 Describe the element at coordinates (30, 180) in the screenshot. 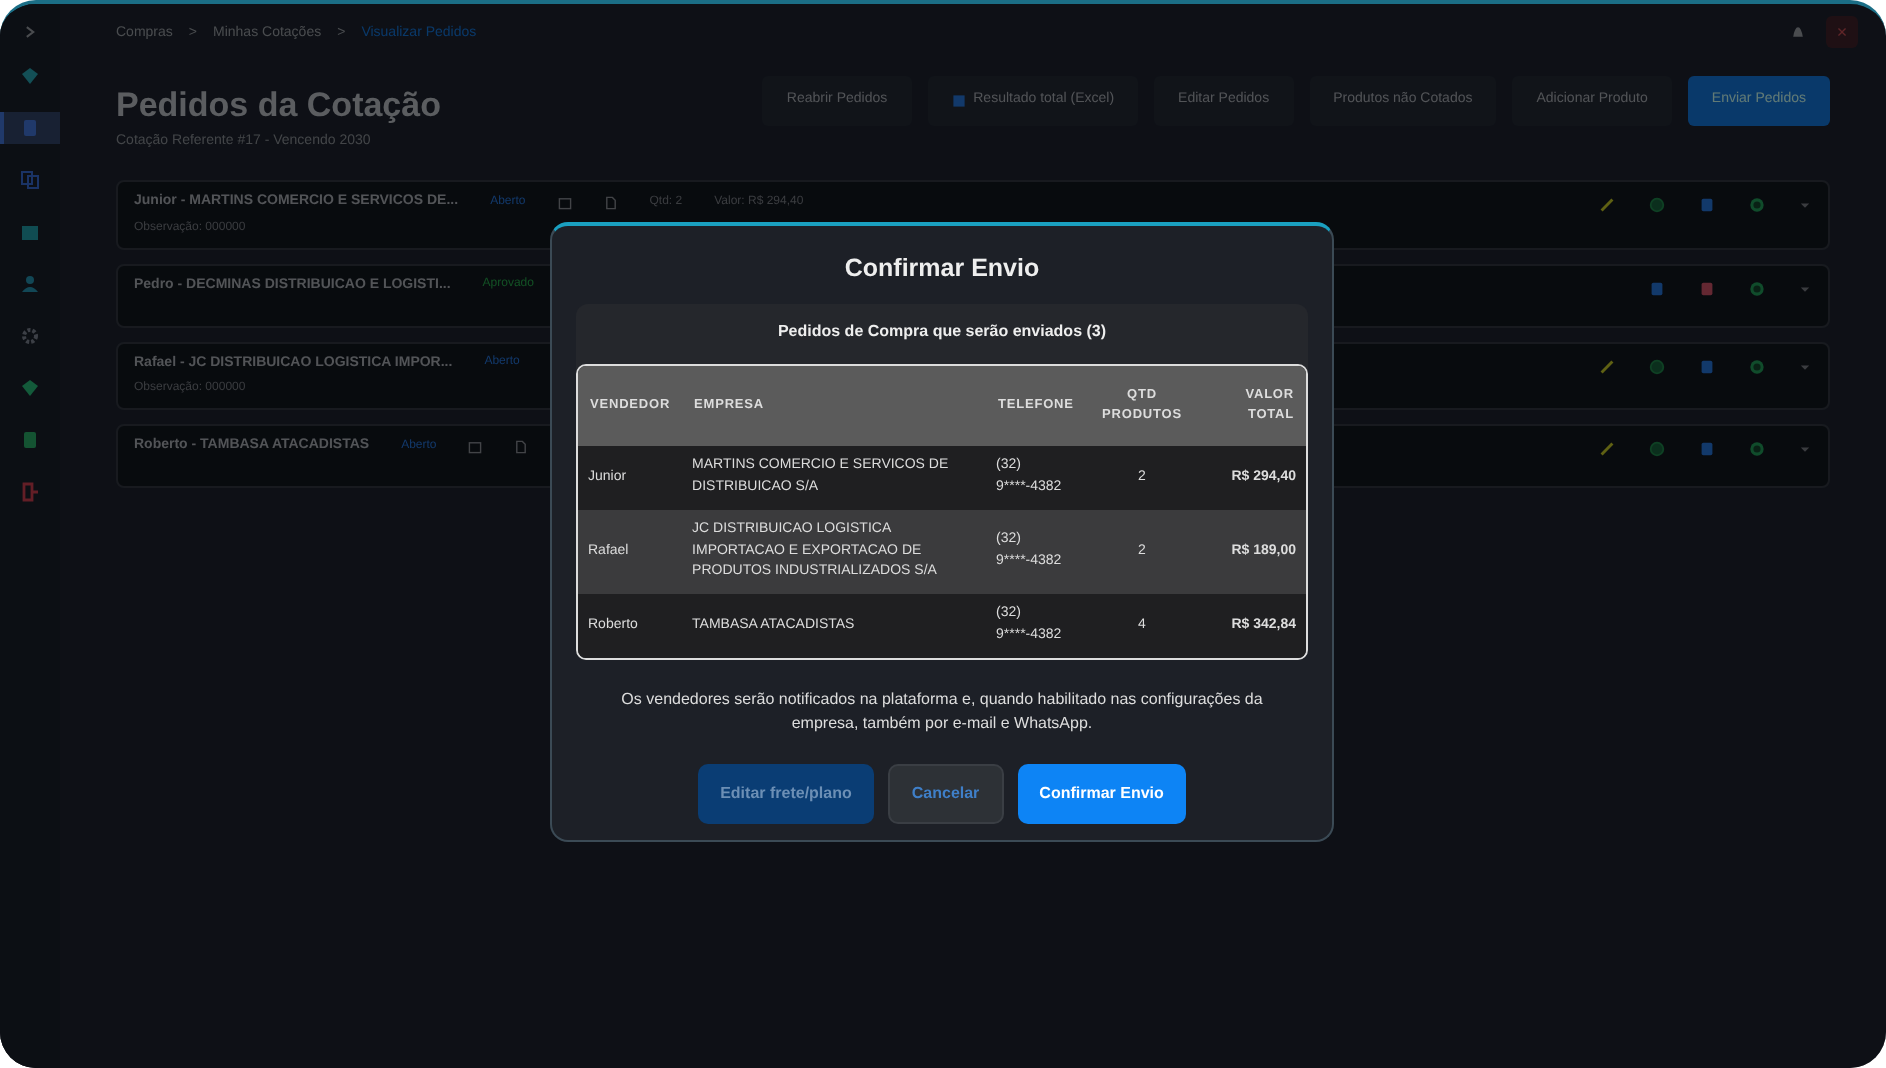

I see `copy-icon` at that location.